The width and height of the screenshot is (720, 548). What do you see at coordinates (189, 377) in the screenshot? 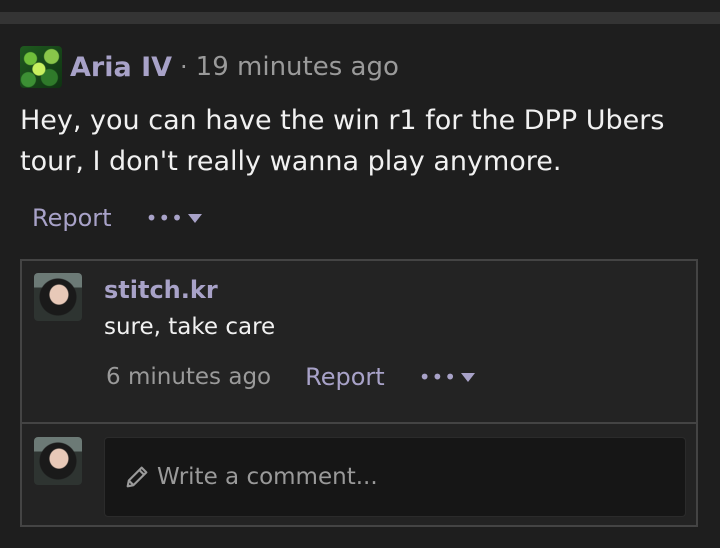
I see `reply-timestamp: 6 minutes ago` at bounding box center [189, 377].